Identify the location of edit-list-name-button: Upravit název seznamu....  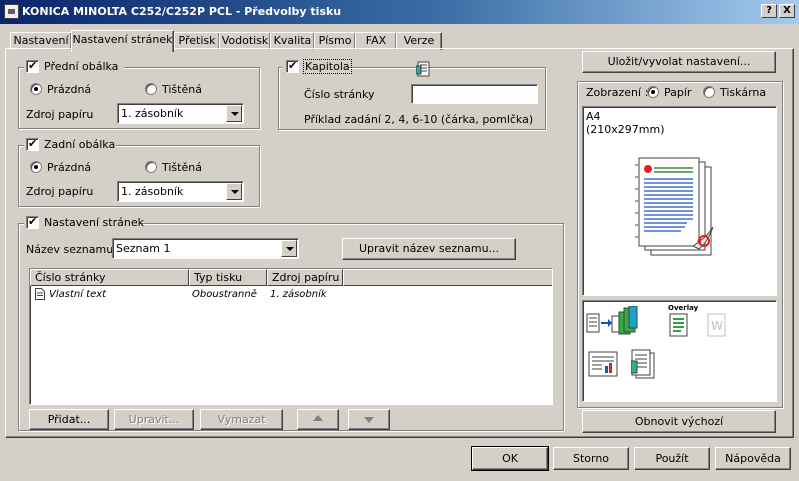
(429, 249).